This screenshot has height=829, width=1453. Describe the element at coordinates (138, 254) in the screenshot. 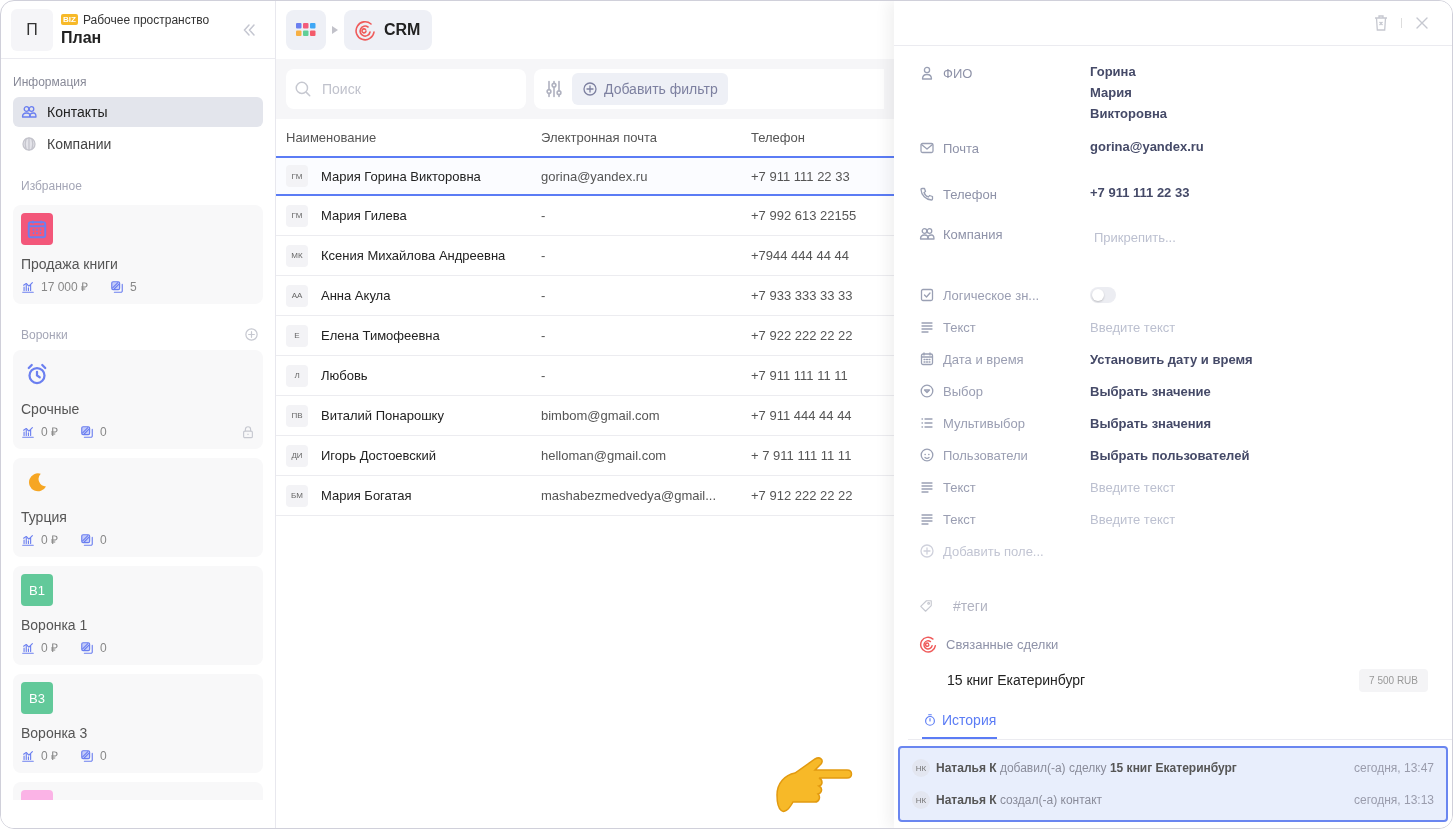

I see `funnel-card: Продажа книги 17 000 ₽ 5` at that location.